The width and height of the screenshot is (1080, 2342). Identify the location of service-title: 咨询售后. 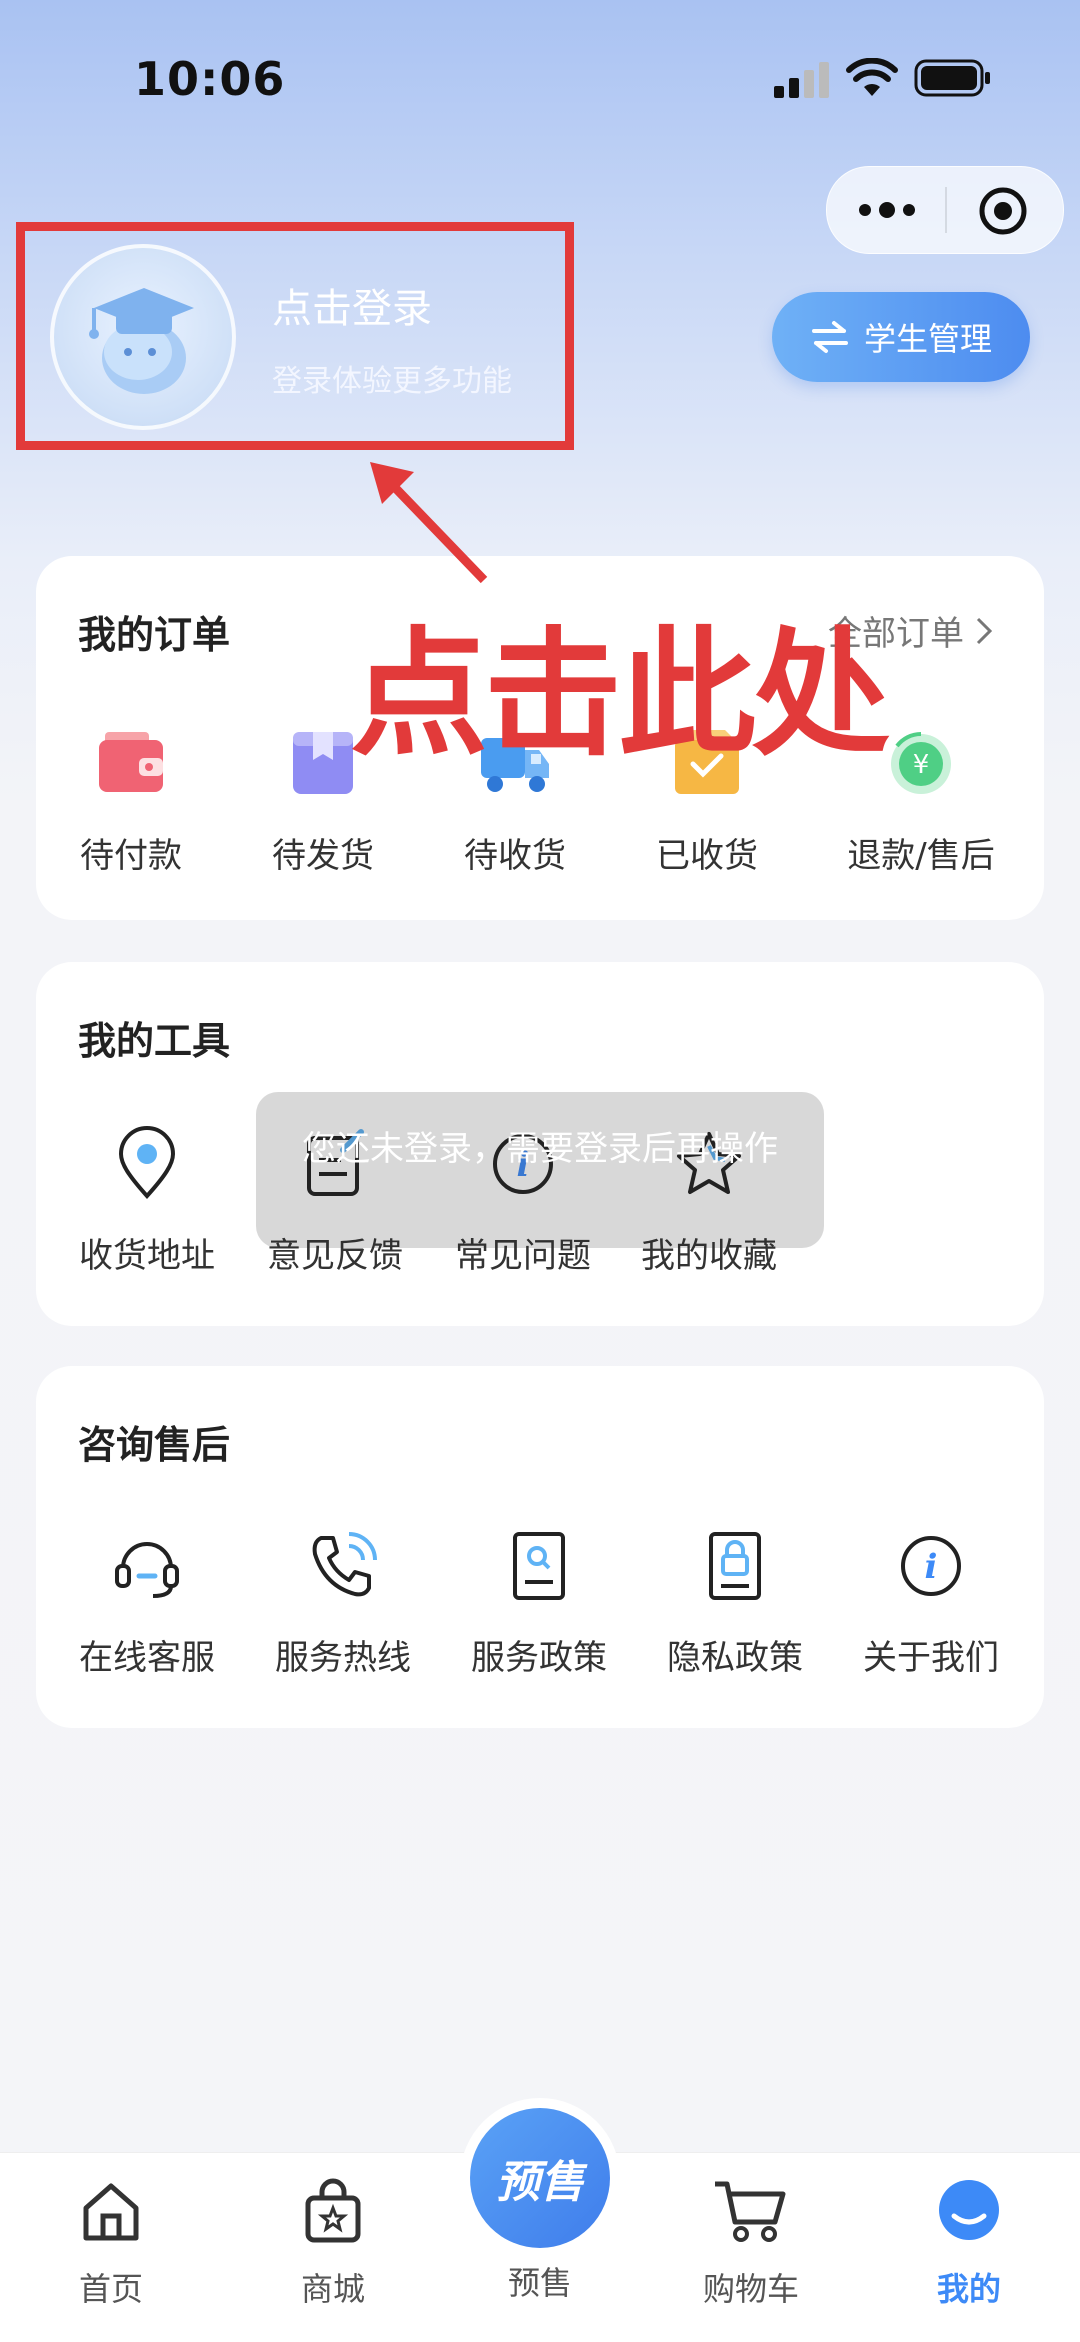
(154, 1445).